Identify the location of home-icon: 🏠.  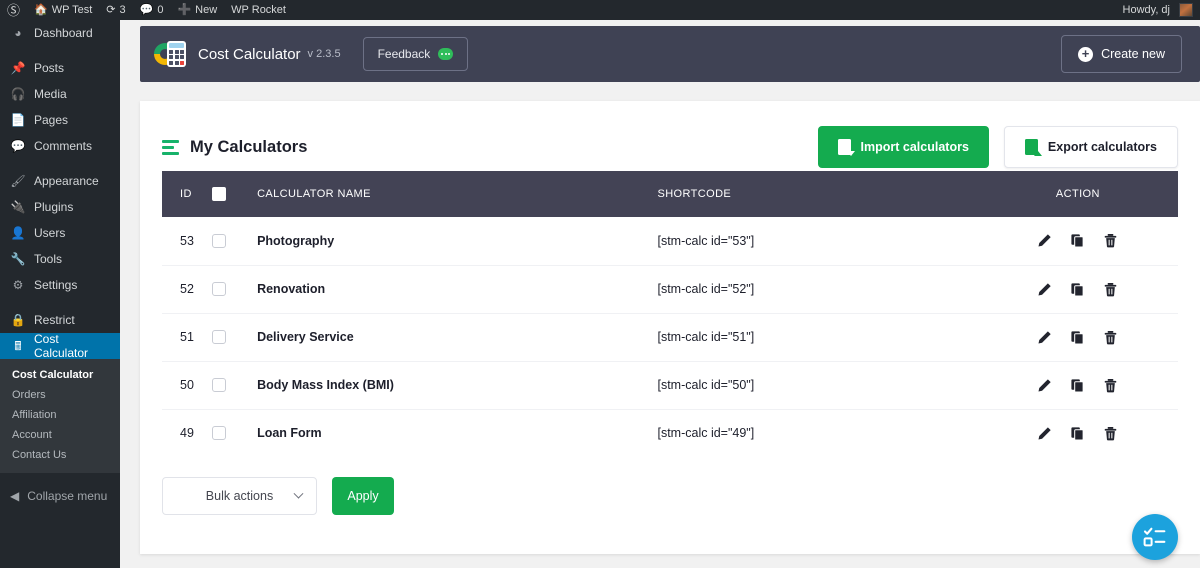
(41, 9).